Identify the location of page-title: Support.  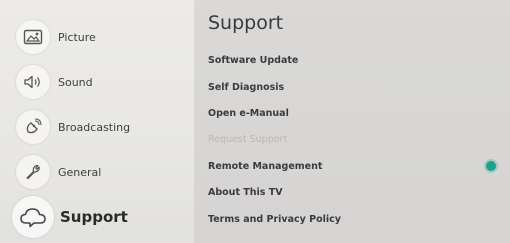
(246, 23).